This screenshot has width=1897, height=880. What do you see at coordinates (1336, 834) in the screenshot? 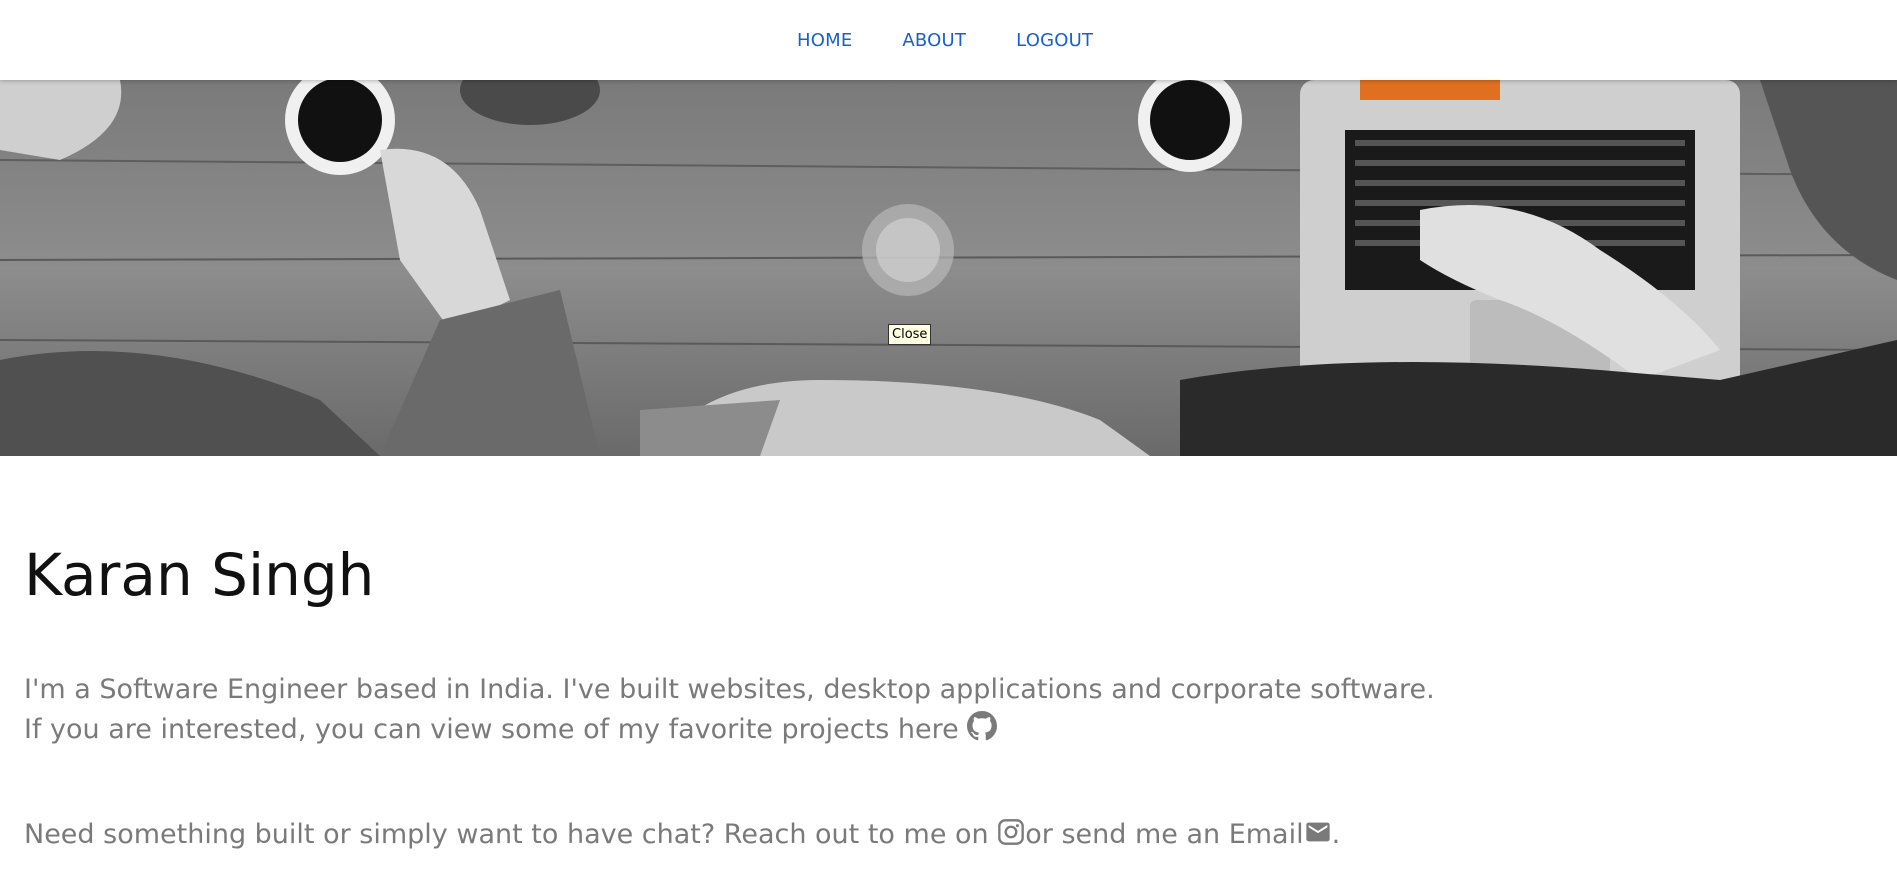
I see `contact-end: .` at bounding box center [1336, 834].